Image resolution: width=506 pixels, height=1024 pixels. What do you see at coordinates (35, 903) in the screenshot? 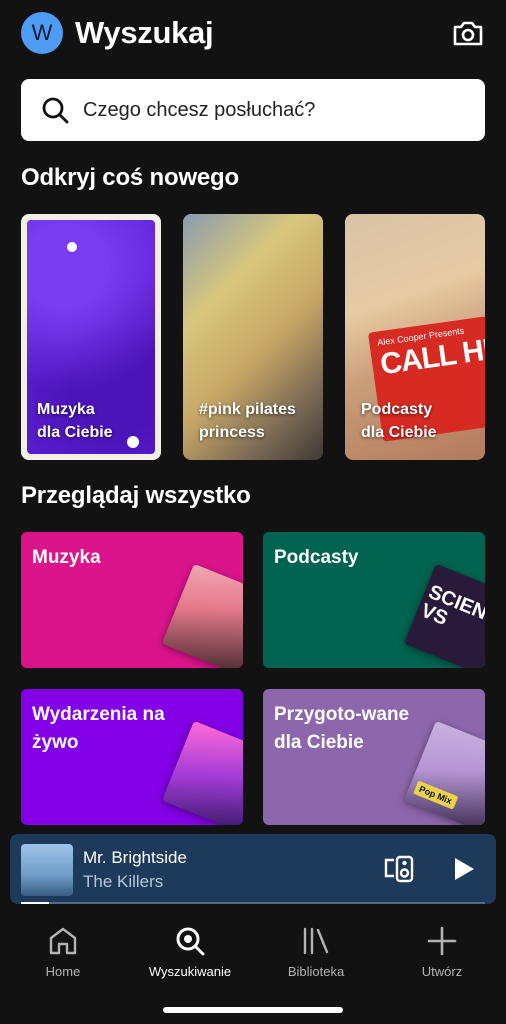
I see `progress-fill` at bounding box center [35, 903].